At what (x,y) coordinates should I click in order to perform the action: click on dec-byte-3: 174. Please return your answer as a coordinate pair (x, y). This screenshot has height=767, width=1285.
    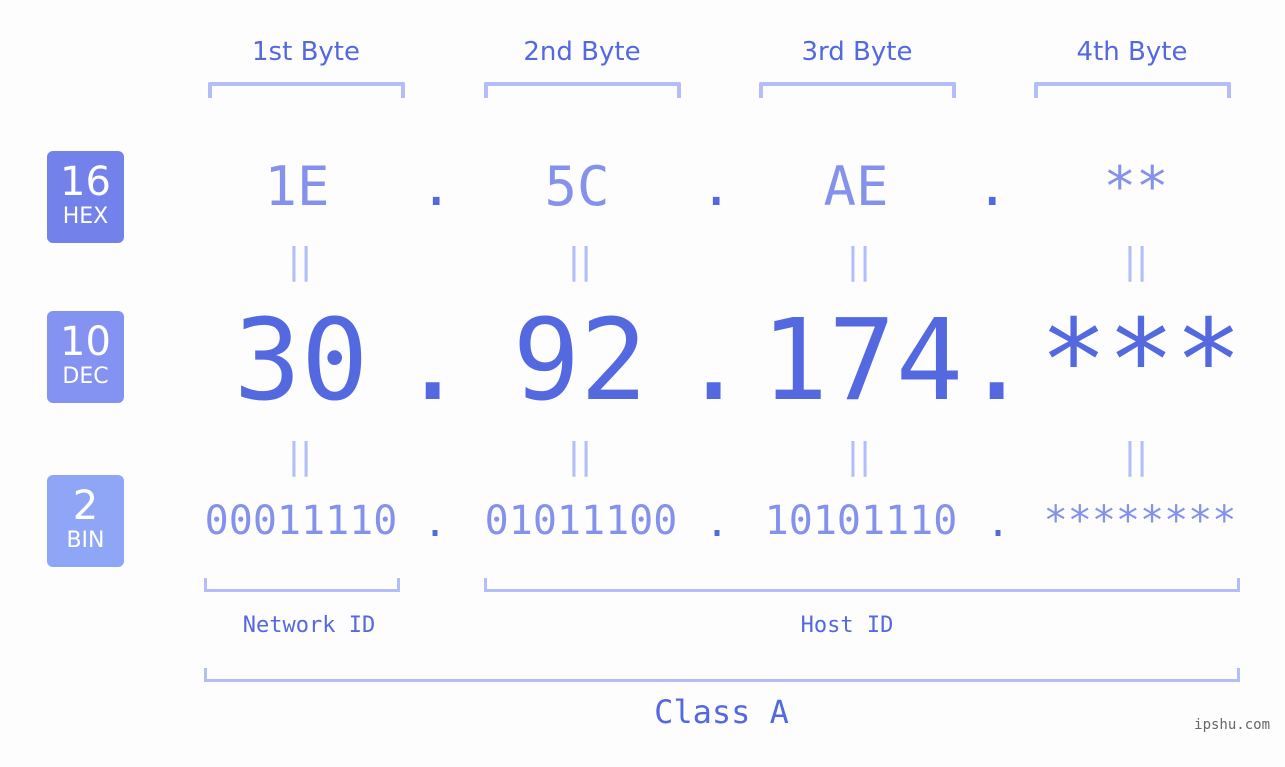
    Looking at the image, I should click on (862, 361).